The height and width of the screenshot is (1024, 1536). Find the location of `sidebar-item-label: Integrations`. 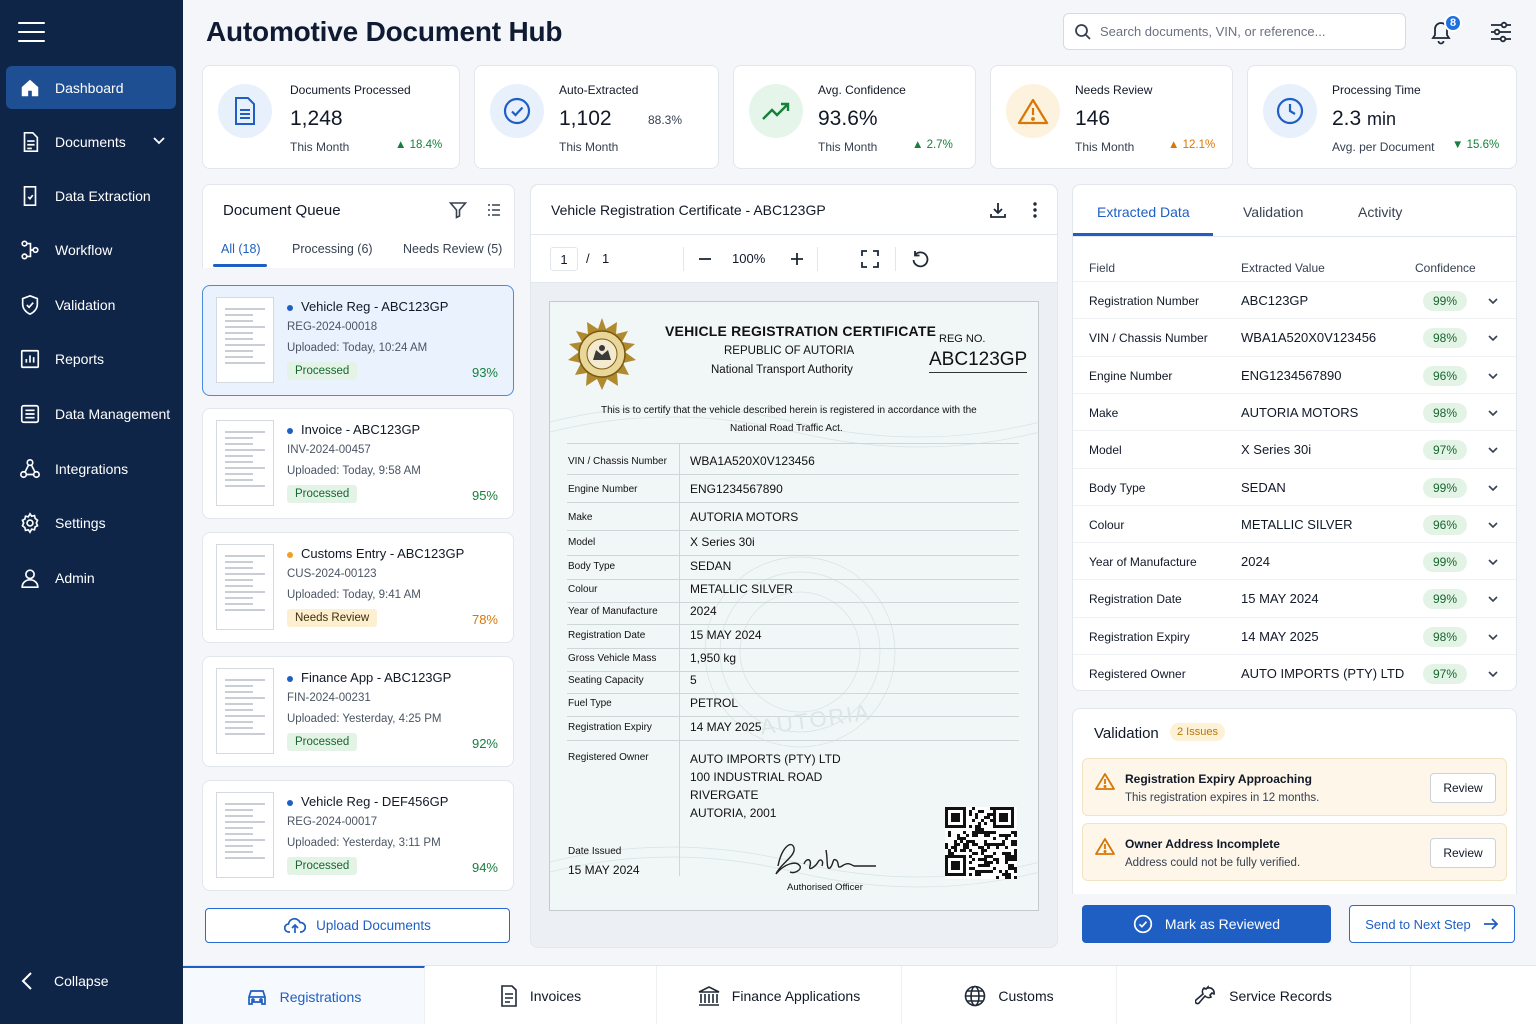

sidebar-item-label: Integrations is located at coordinates (92, 468).